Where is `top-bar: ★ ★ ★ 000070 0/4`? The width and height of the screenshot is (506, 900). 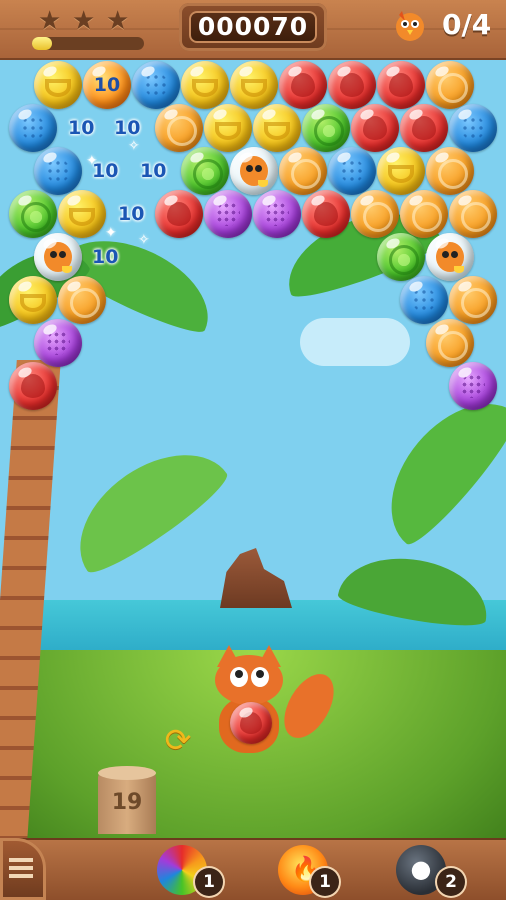 top-bar: ★ ★ ★ 000070 0/4 is located at coordinates (253, 29).